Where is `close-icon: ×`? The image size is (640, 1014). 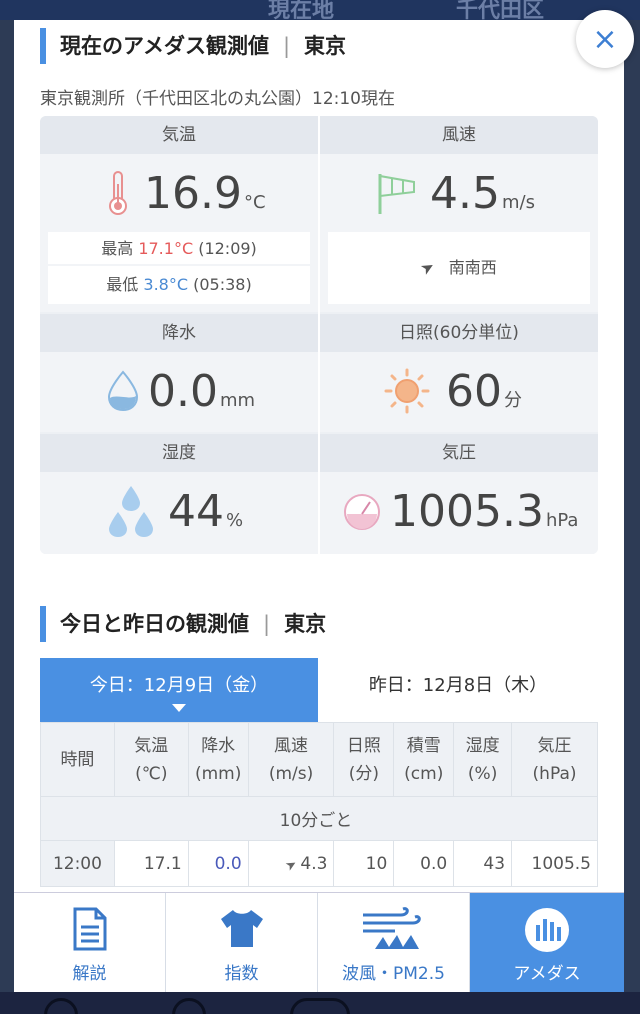
close-icon: × is located at coordinates (605, 39).